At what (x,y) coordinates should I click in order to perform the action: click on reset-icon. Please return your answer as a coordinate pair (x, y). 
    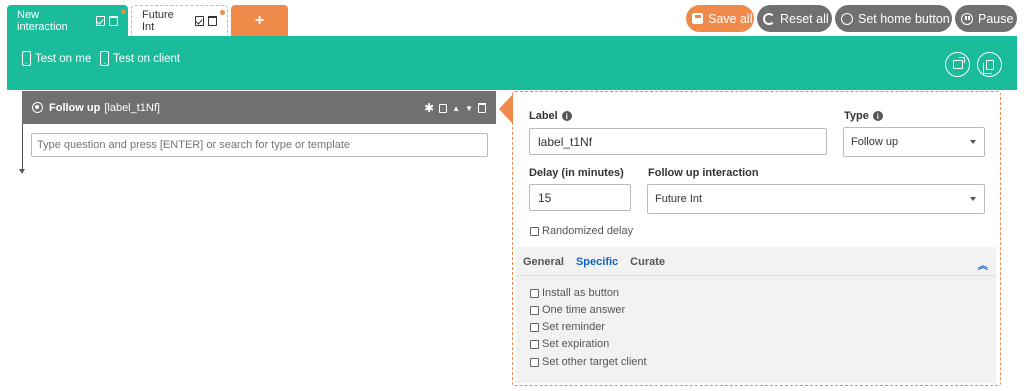
    Looking at the image, I should click on (769, 18).